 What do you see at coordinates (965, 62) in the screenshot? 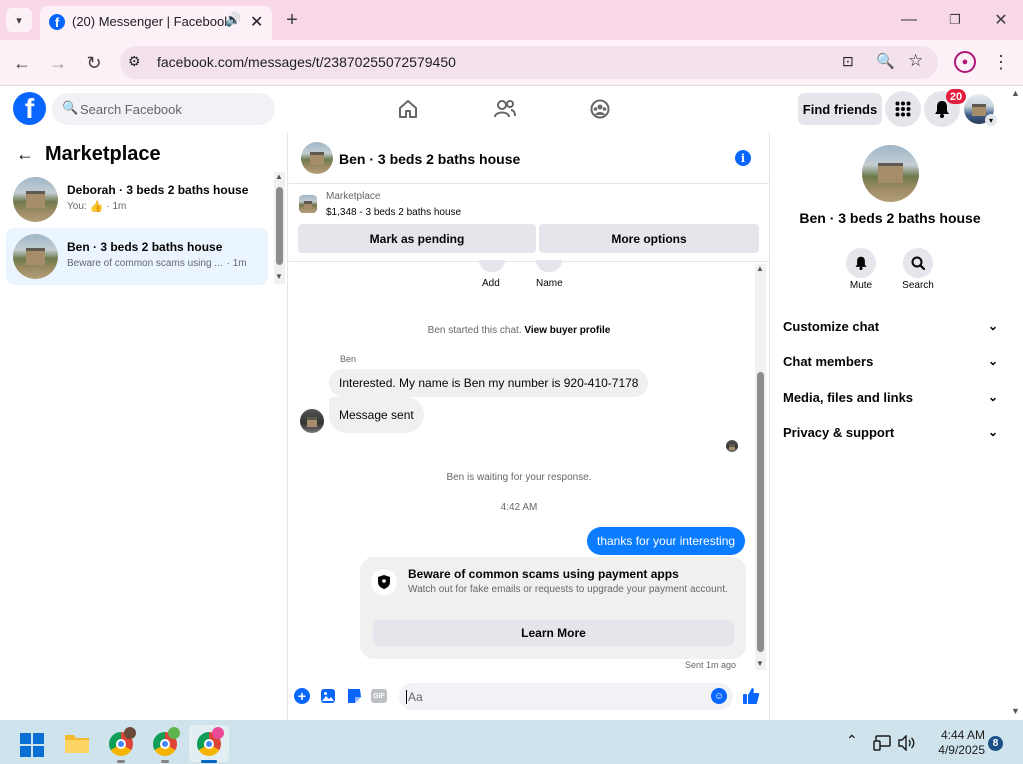
I see `profile-icon: ●` at bounding box center [965, 62].